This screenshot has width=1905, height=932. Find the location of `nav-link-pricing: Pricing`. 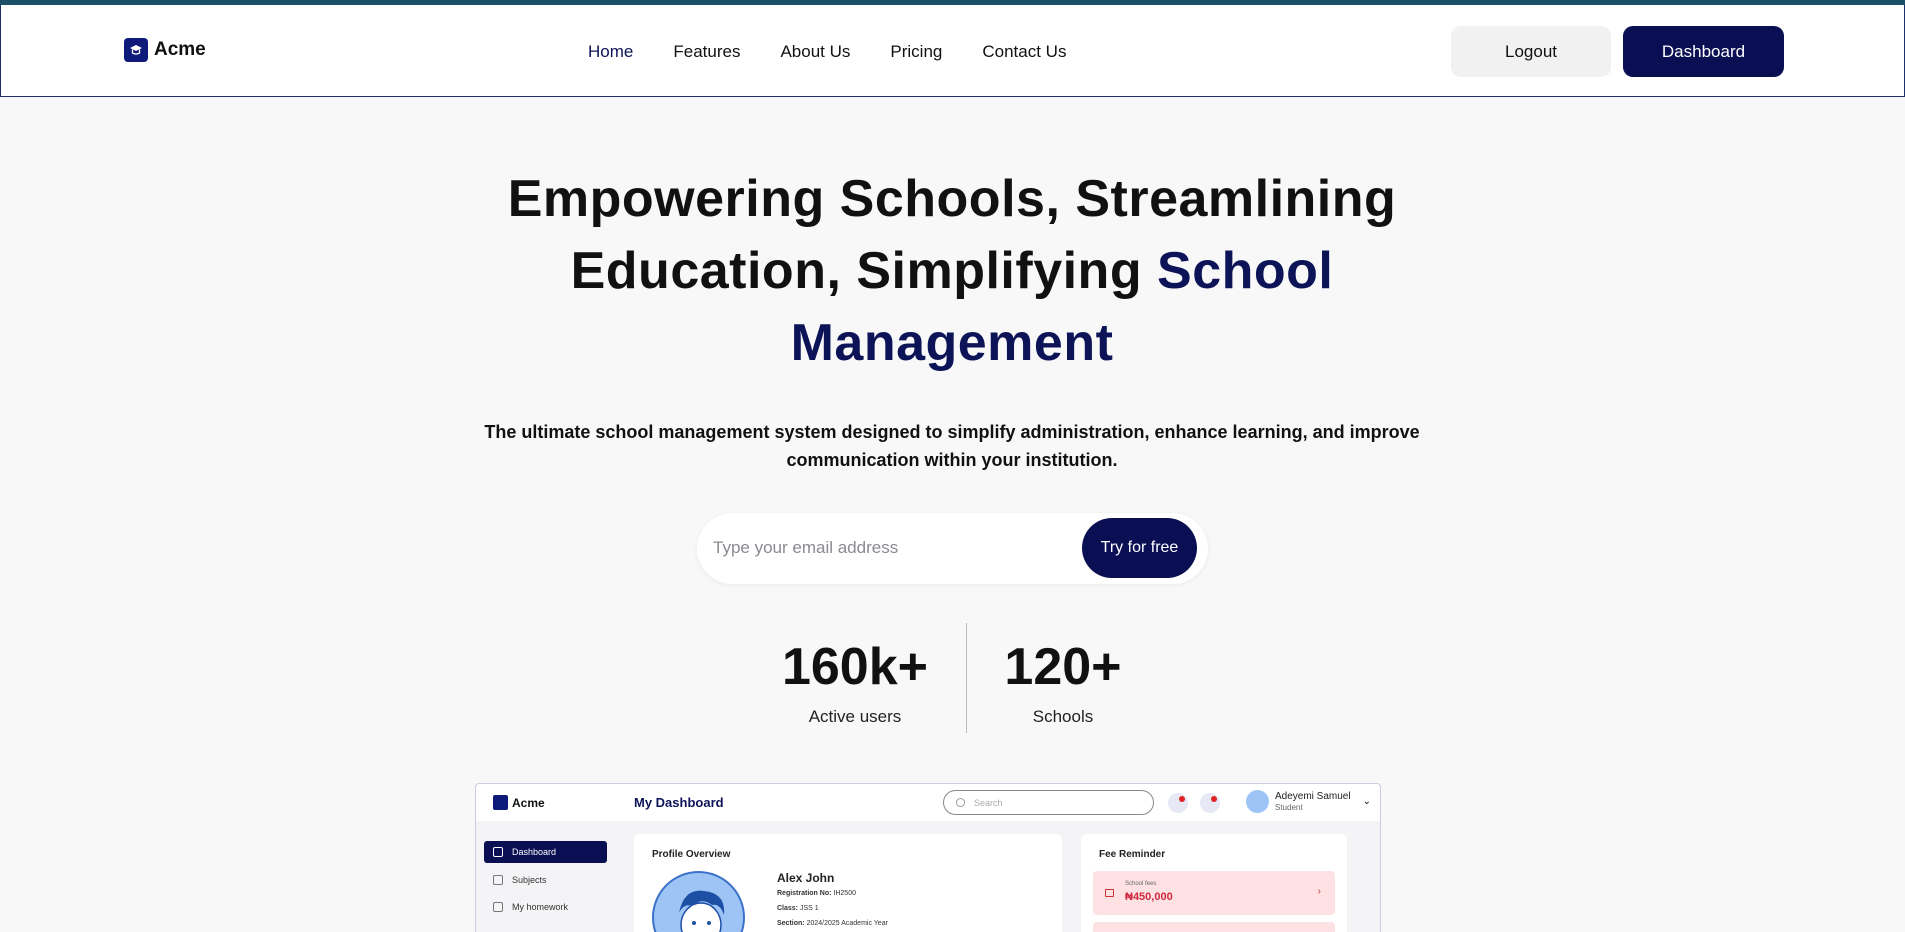

nav-link-pricing: Pricing is located at coordinates (916, 52).